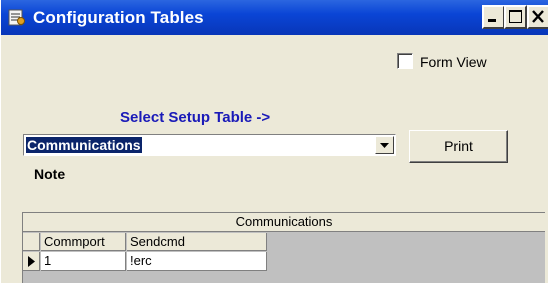 Image resolution: width=548 pixels, height=283 pixels. I want to click on maximize-button, so click(515, 17).